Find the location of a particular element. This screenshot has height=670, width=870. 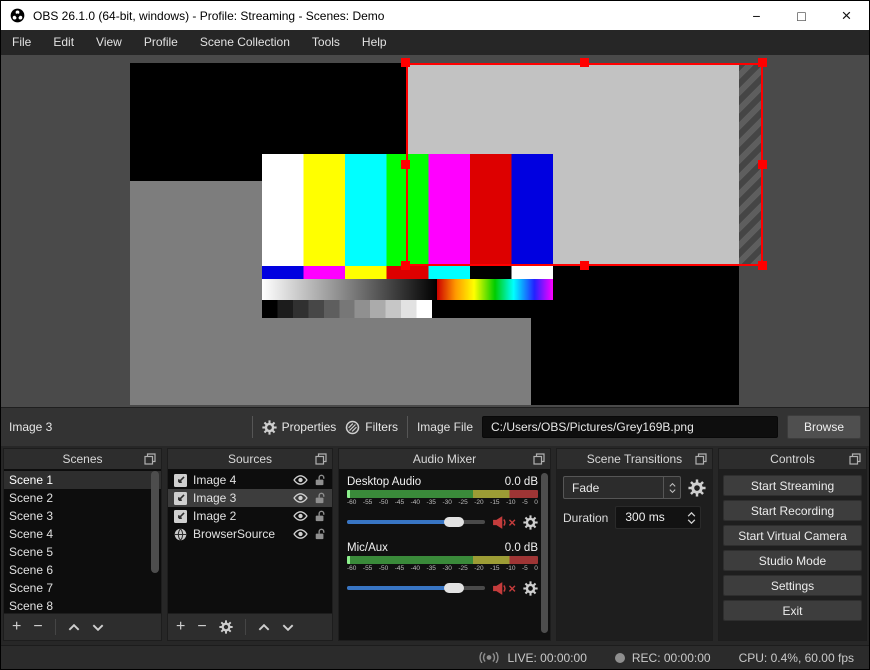

scenes-scrollbar is located at coordinates (155, 522).